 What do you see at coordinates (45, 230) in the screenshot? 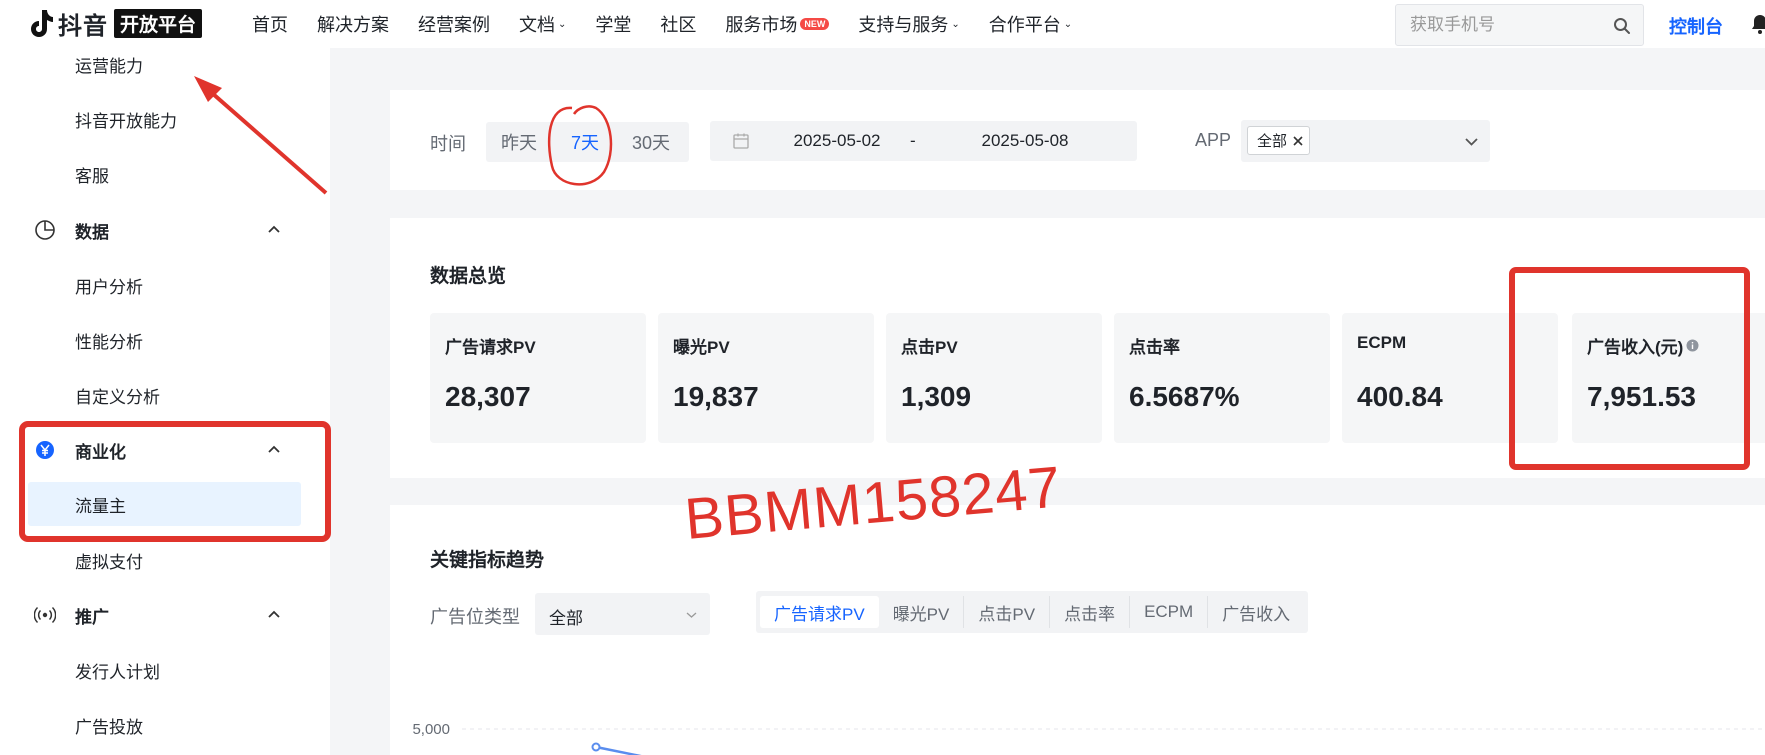
I see `pie-chart-icon` at bounding box center [45, 230].